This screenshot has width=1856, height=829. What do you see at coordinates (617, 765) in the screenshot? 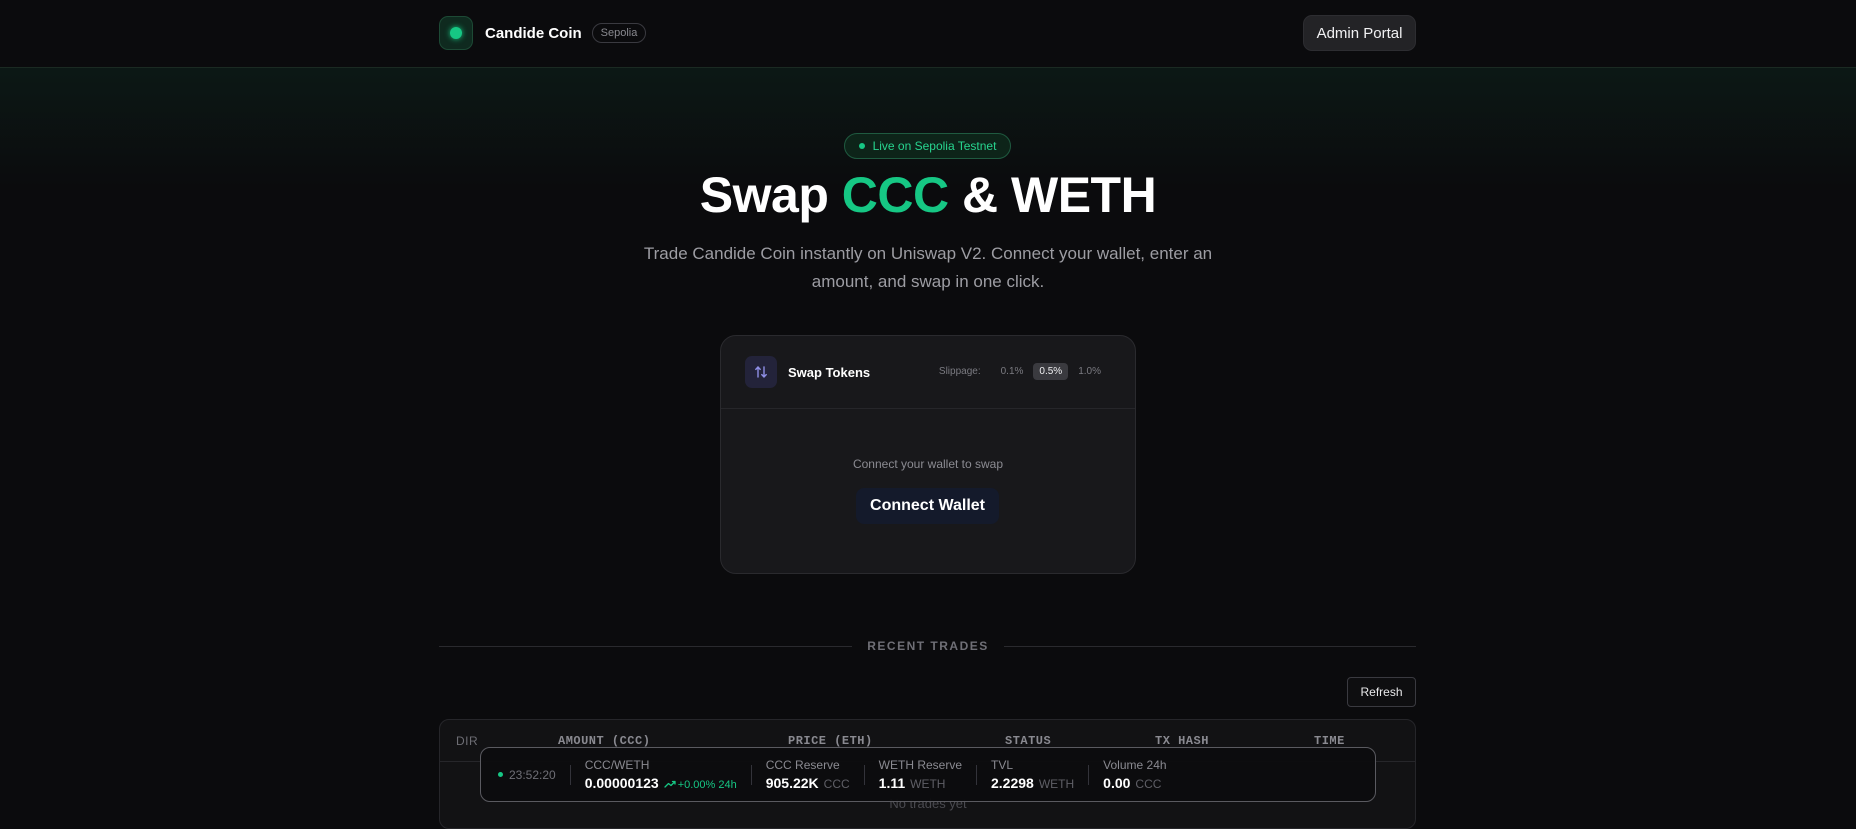
I see `ticker-pair-label: CCC/WETH` at bounding box center [617, 765].